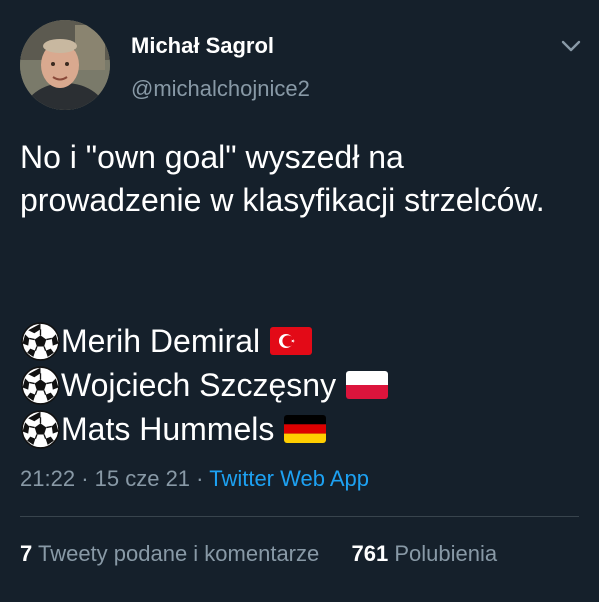  What do you see at coordinates (26, 553) in the screenshot?
I see `retweets-count: 7` at bounding box center [26, 553].